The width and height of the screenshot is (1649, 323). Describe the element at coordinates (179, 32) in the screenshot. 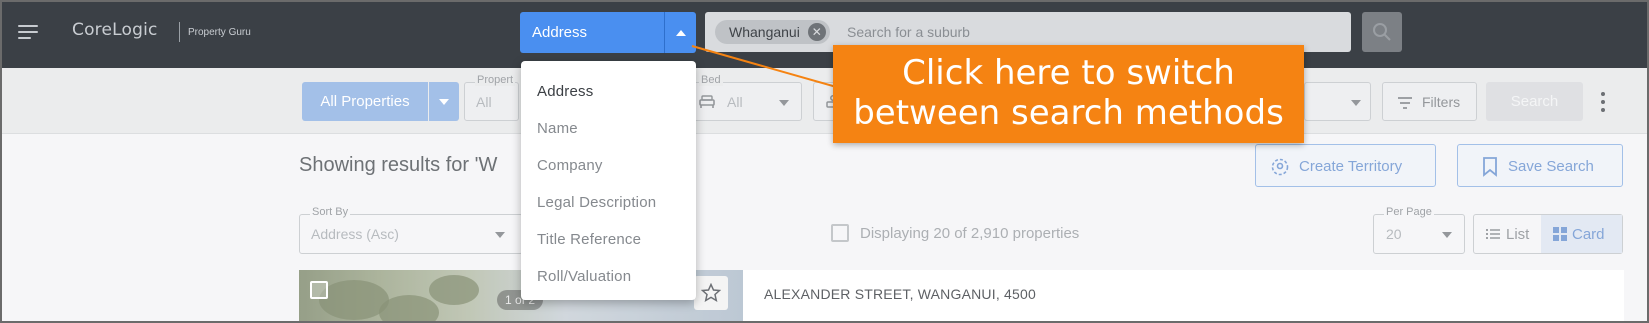

I see `logo-divider` at that location.